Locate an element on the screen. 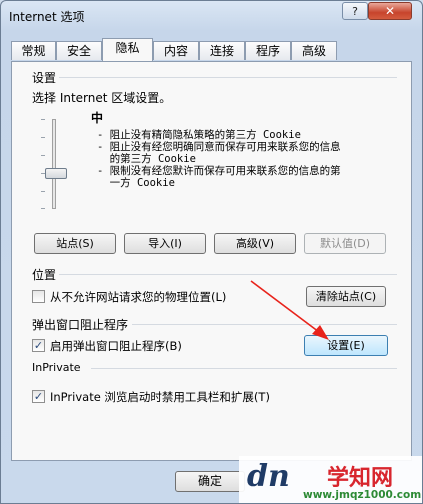  watermark: dn 学知网 www.jmqz1000.com is located at coordinates (330, 479).